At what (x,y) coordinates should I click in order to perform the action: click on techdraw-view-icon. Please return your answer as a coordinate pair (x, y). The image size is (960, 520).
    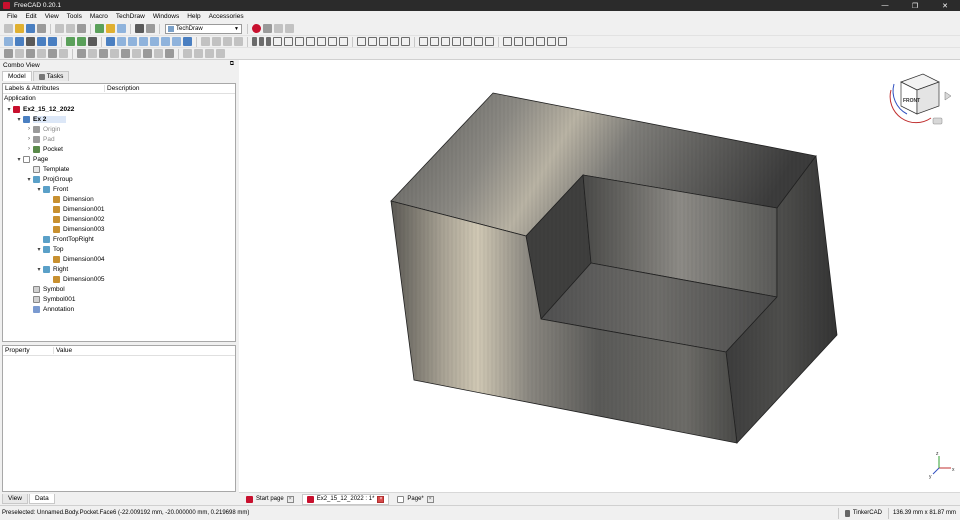
    Looking at the image, I should click on (227, 41).